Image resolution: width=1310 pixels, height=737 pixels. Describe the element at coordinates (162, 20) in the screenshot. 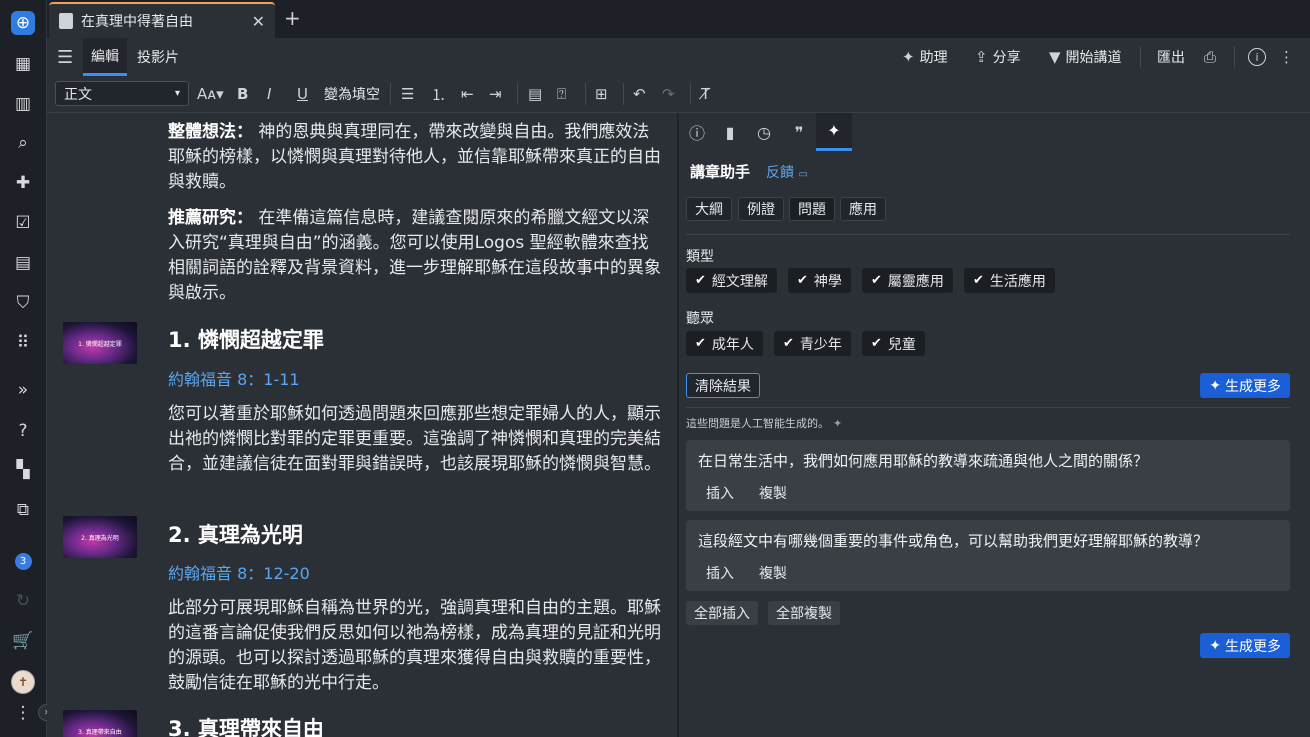

I see `document-tab: 在真理中得著自由 ✕` at that location.